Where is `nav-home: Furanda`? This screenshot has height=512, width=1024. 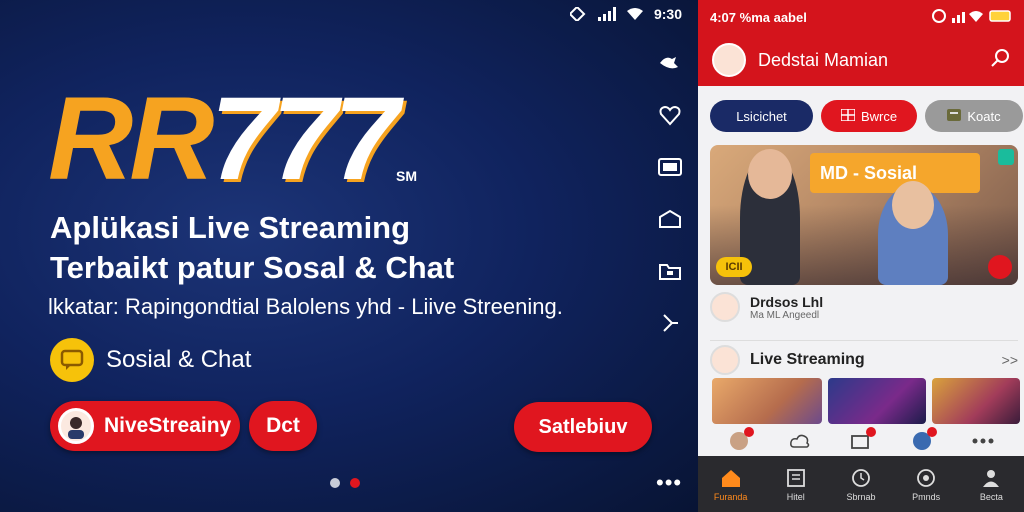
nav-home: Furanda is located at coordinates (731, 484).